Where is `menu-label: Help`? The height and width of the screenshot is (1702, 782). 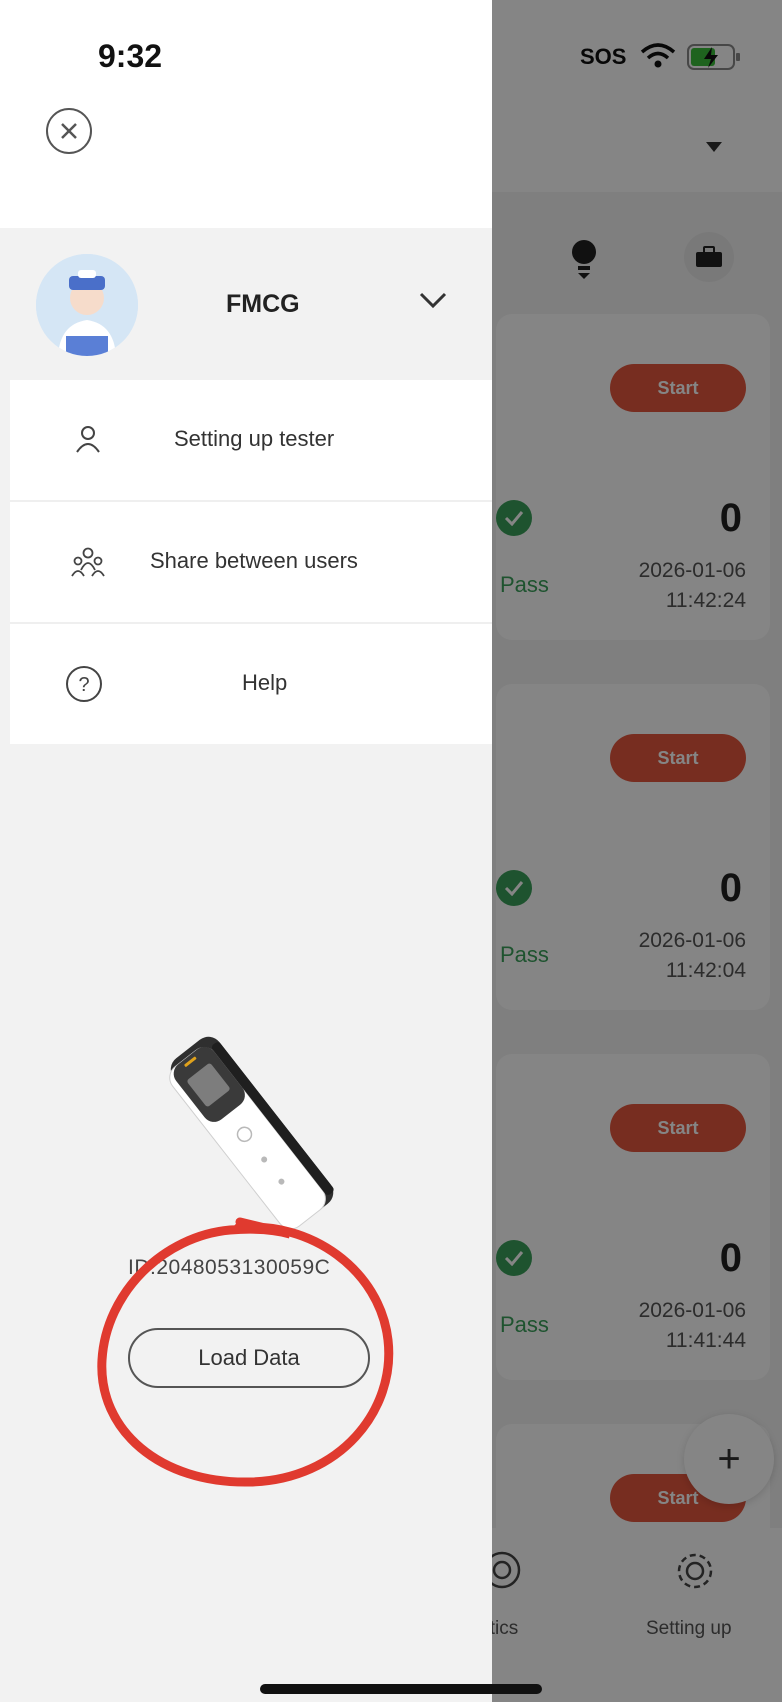
menu-label: Help is located at coordinates (265, 682).